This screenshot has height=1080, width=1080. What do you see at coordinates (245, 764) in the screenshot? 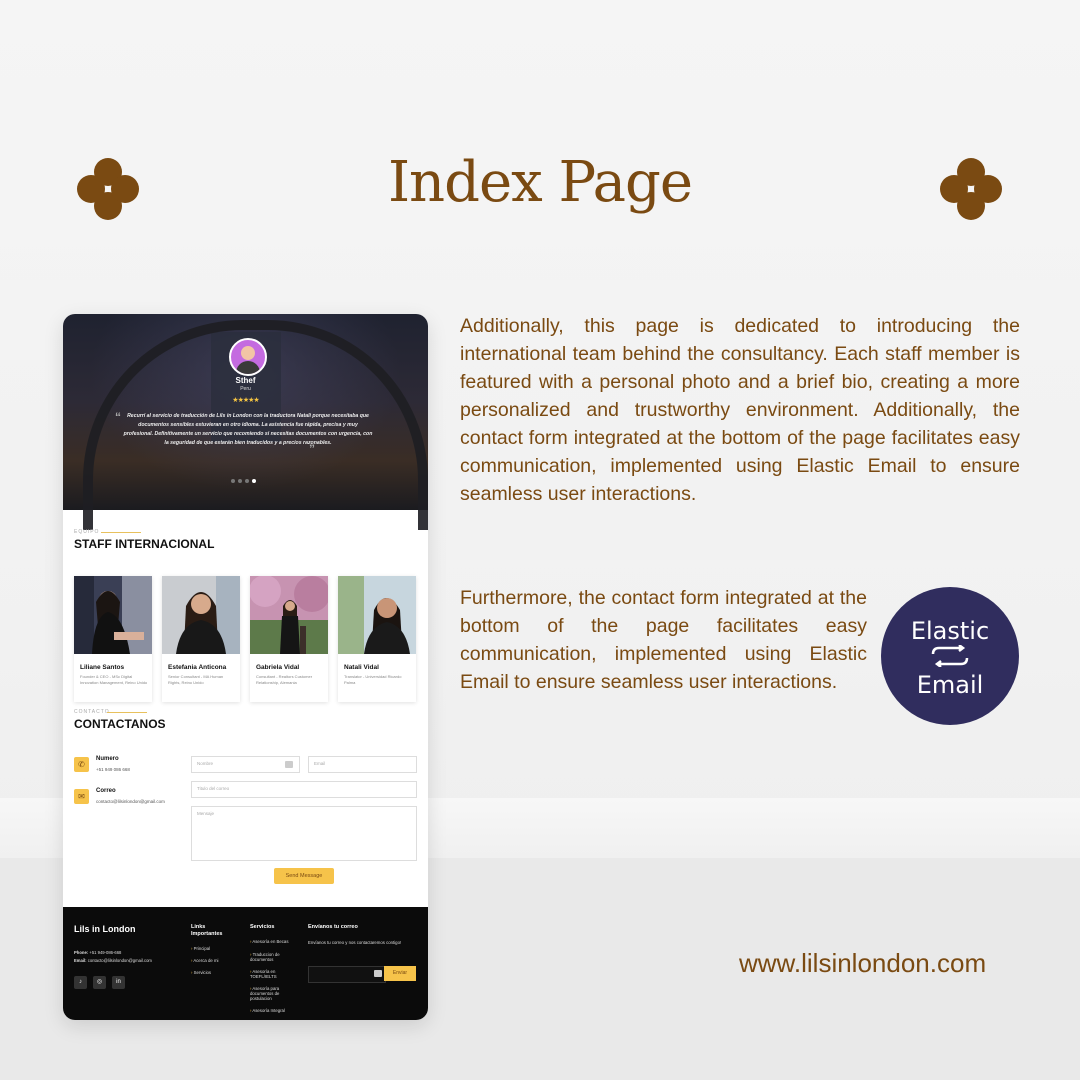
I see `name-input: Nombre` at bounding box center [245, 764].